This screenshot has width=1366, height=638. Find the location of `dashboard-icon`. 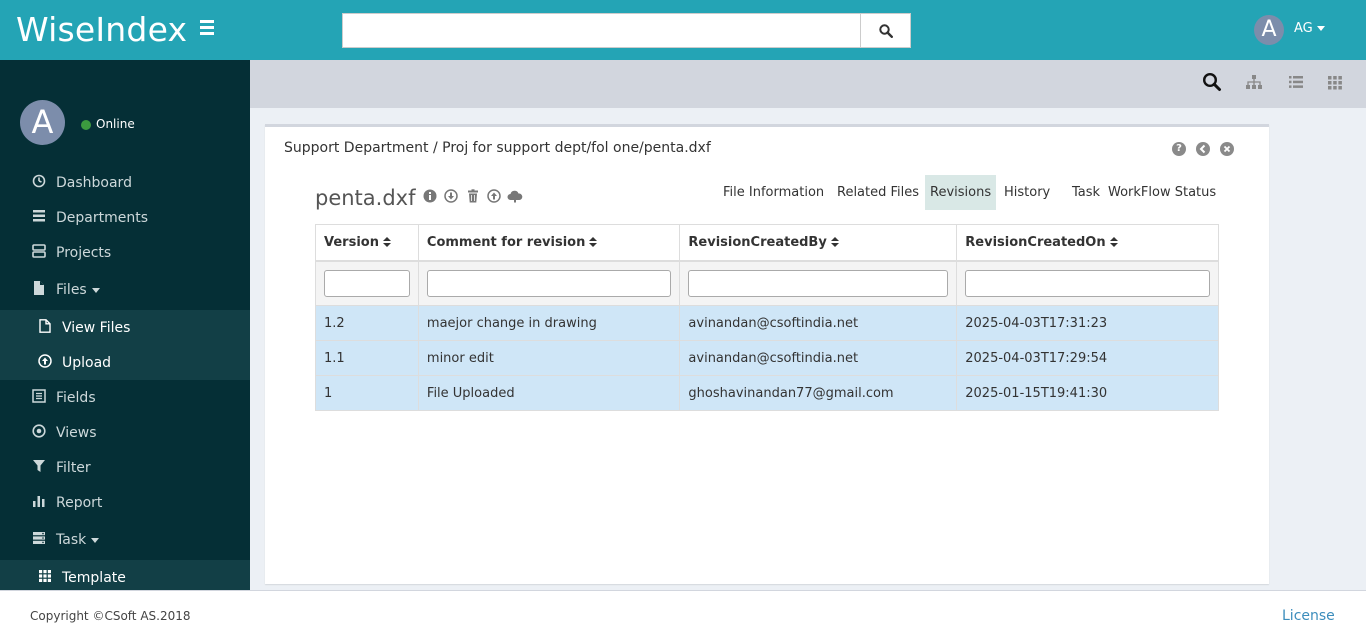

dashboard-icon is located at coordinates (39, 181).